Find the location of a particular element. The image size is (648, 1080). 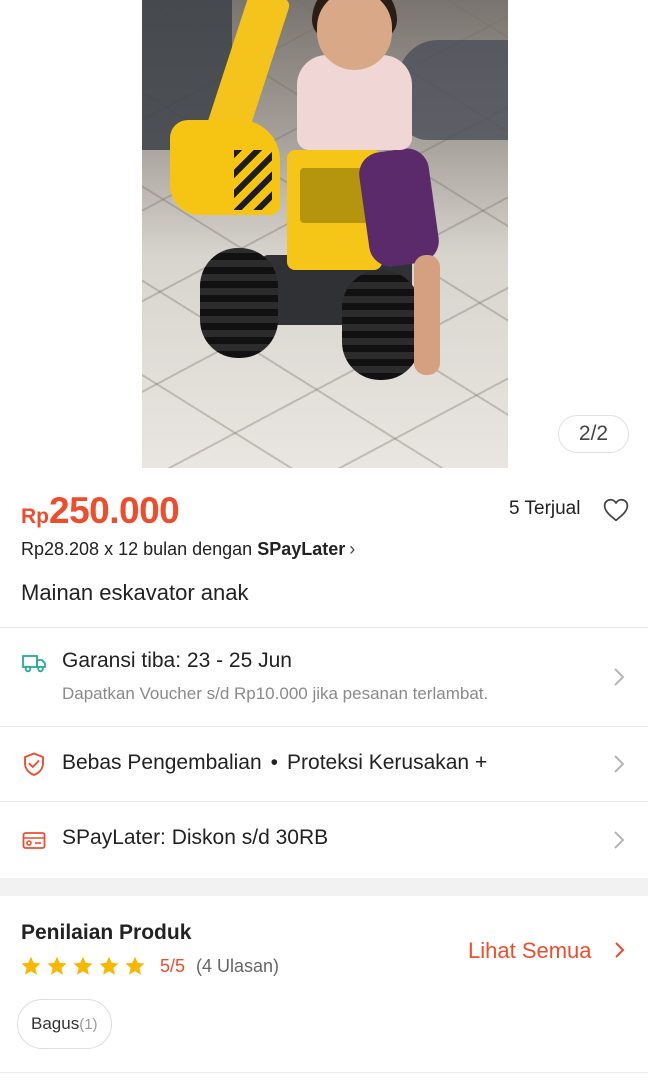

guarantee-title: Garansi tiba: 23 - 25 Jun is located at coordinates (177, 660).